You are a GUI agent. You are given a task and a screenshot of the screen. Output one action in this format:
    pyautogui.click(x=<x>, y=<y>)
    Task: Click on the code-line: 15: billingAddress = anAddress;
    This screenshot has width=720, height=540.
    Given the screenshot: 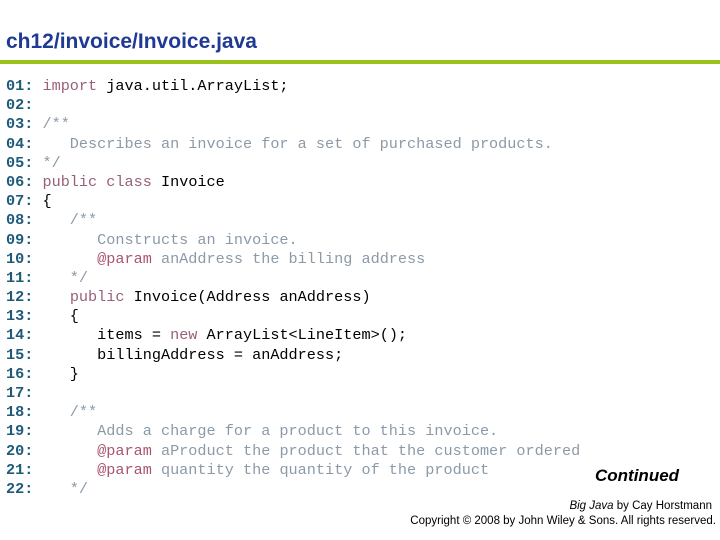 What is the action you would take?
    pyautogui.click(x=293, y=355)
    